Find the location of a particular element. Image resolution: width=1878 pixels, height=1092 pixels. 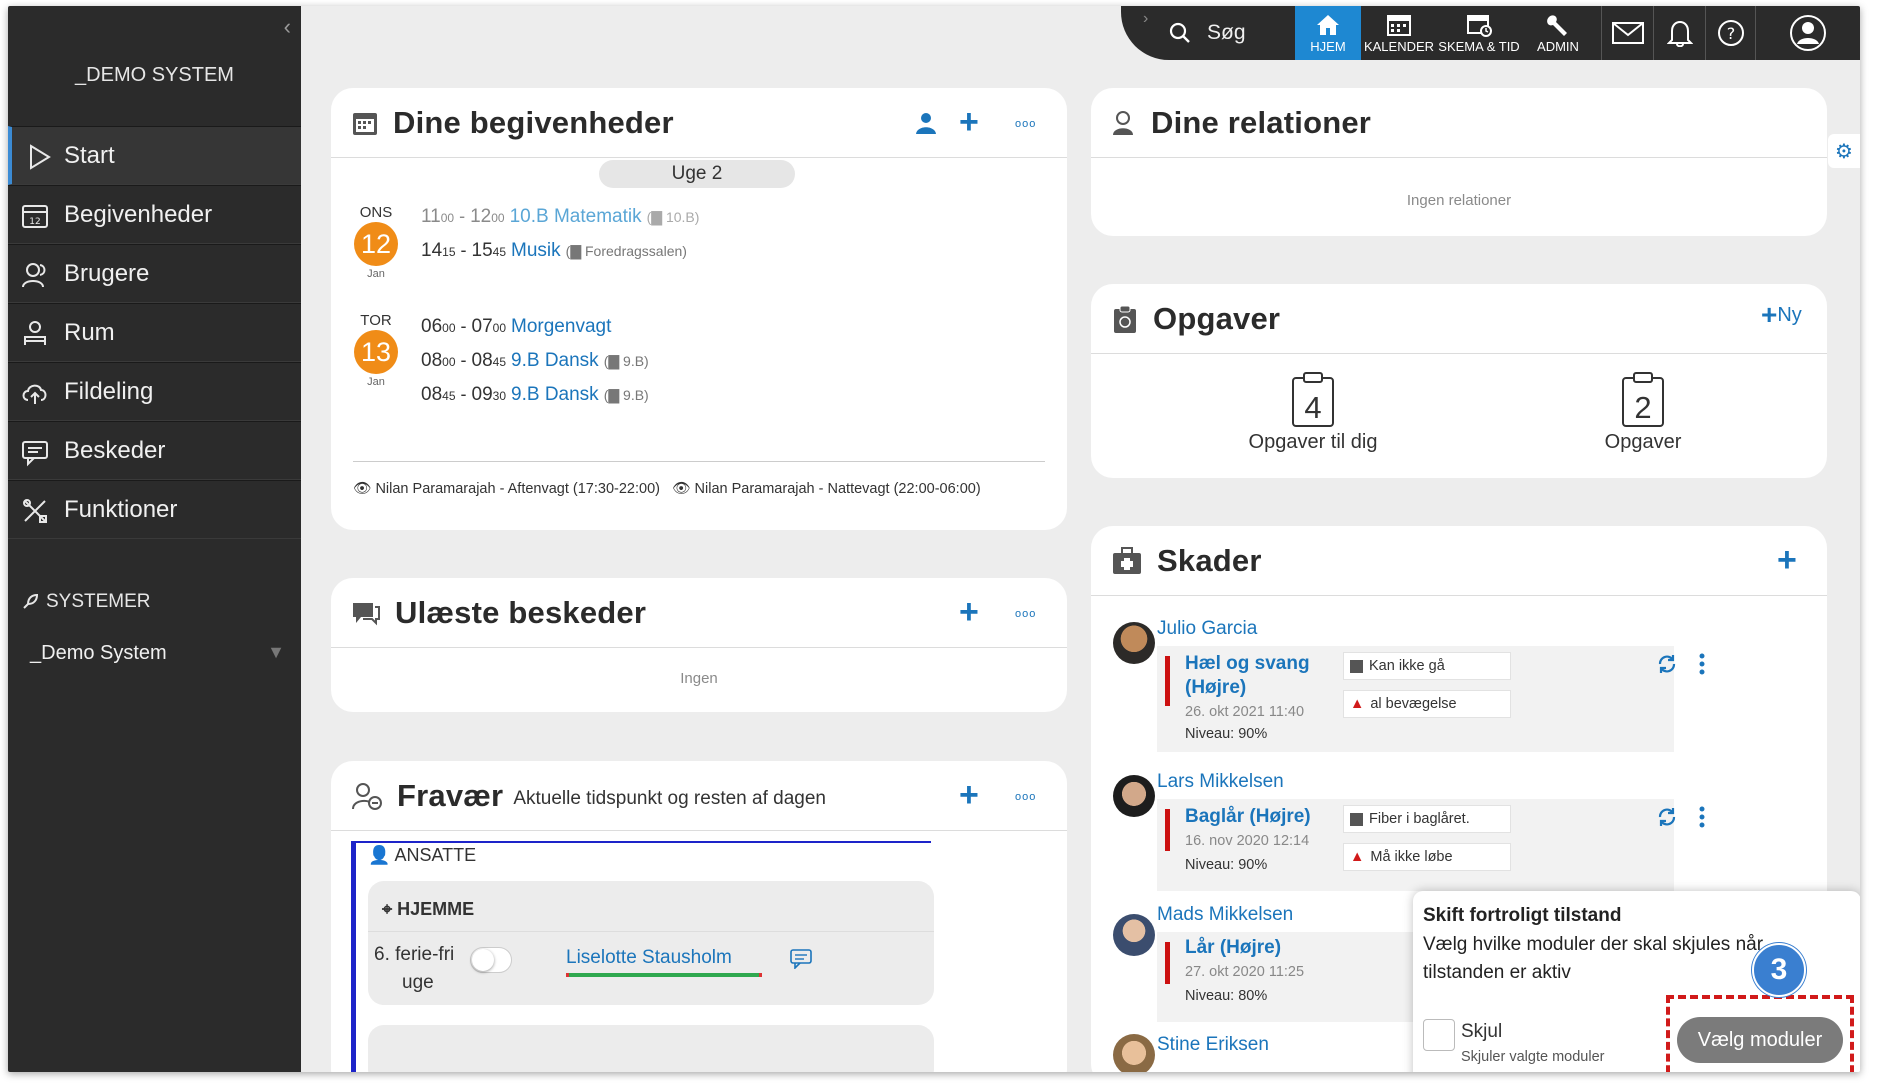

search-button: Søg is located at coordinates (1207, 33).